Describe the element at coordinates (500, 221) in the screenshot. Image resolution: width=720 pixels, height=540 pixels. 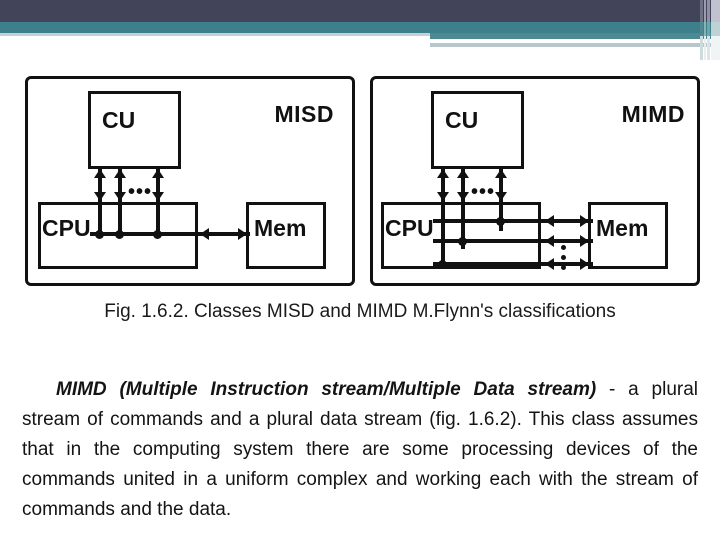
I see `junction-dot-1-mimd` at that location.